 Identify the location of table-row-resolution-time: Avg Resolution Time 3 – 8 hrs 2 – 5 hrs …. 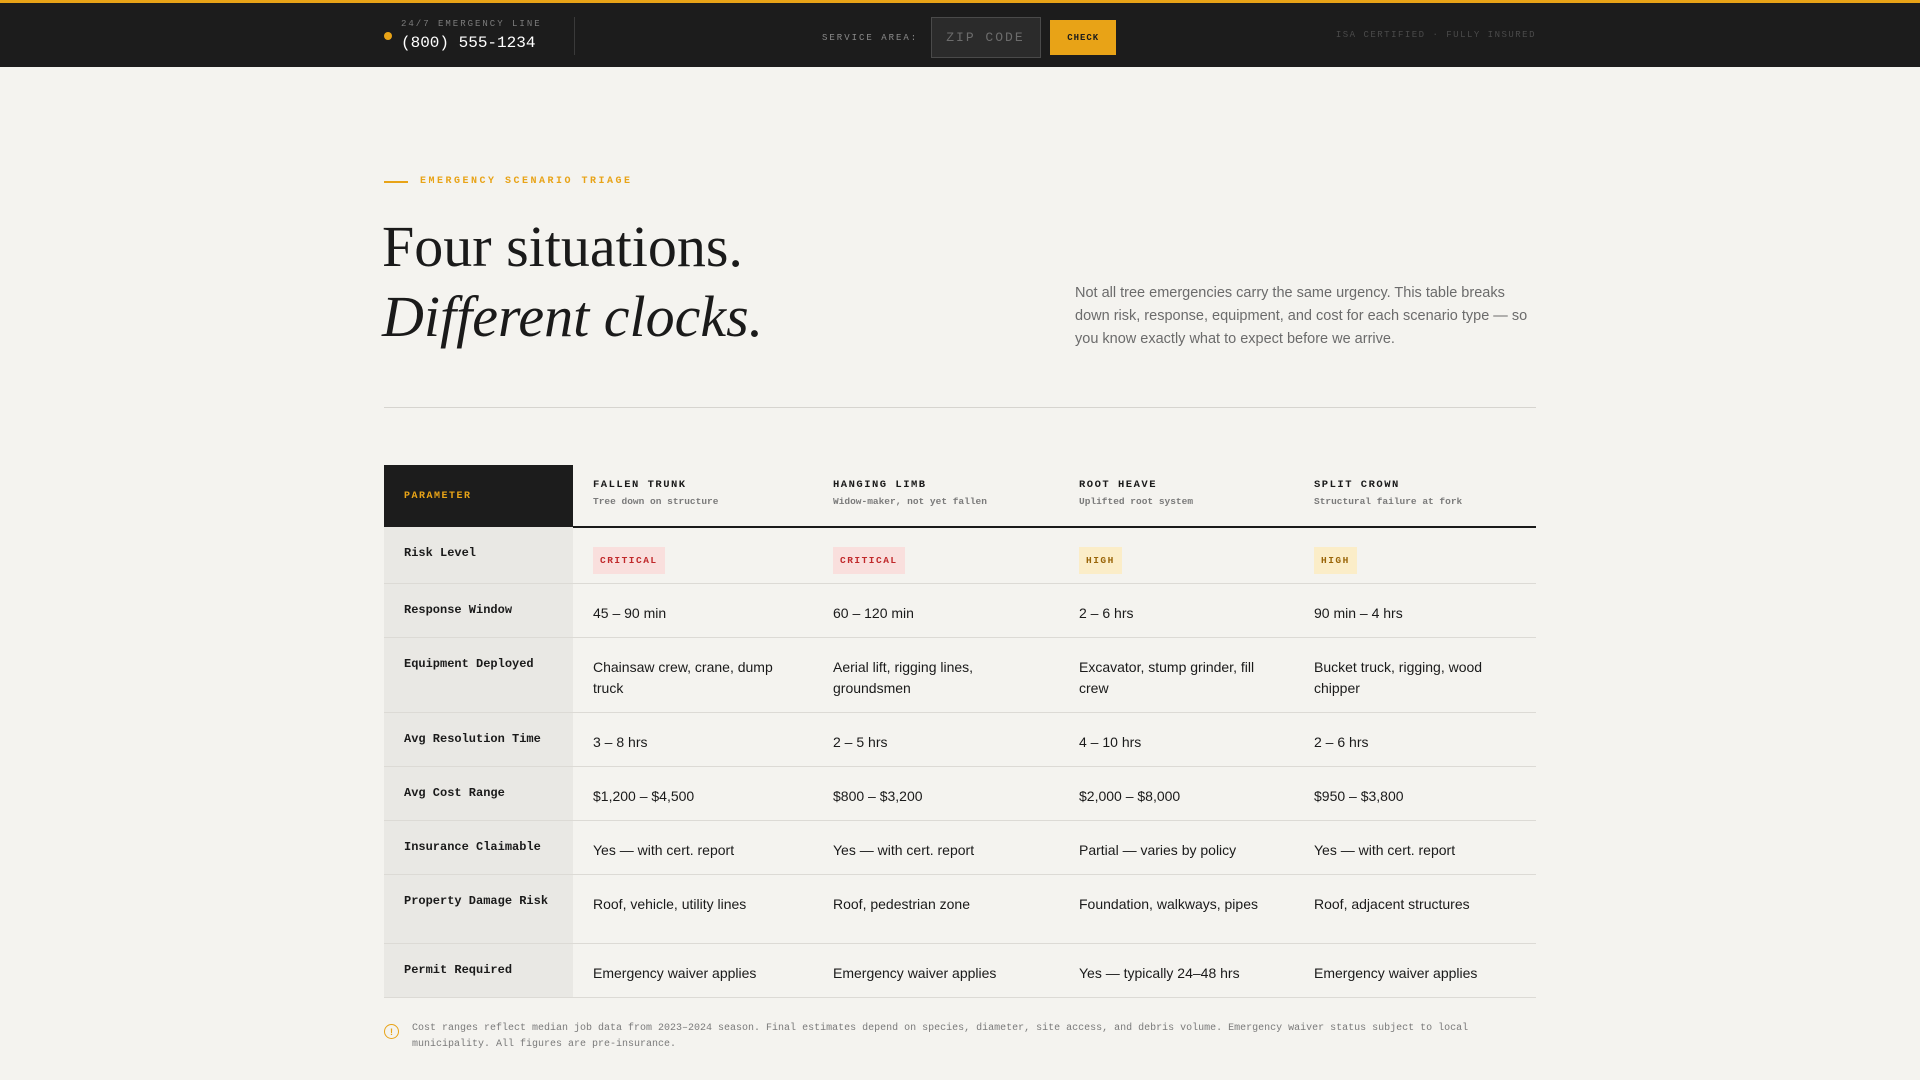
(960, 739).